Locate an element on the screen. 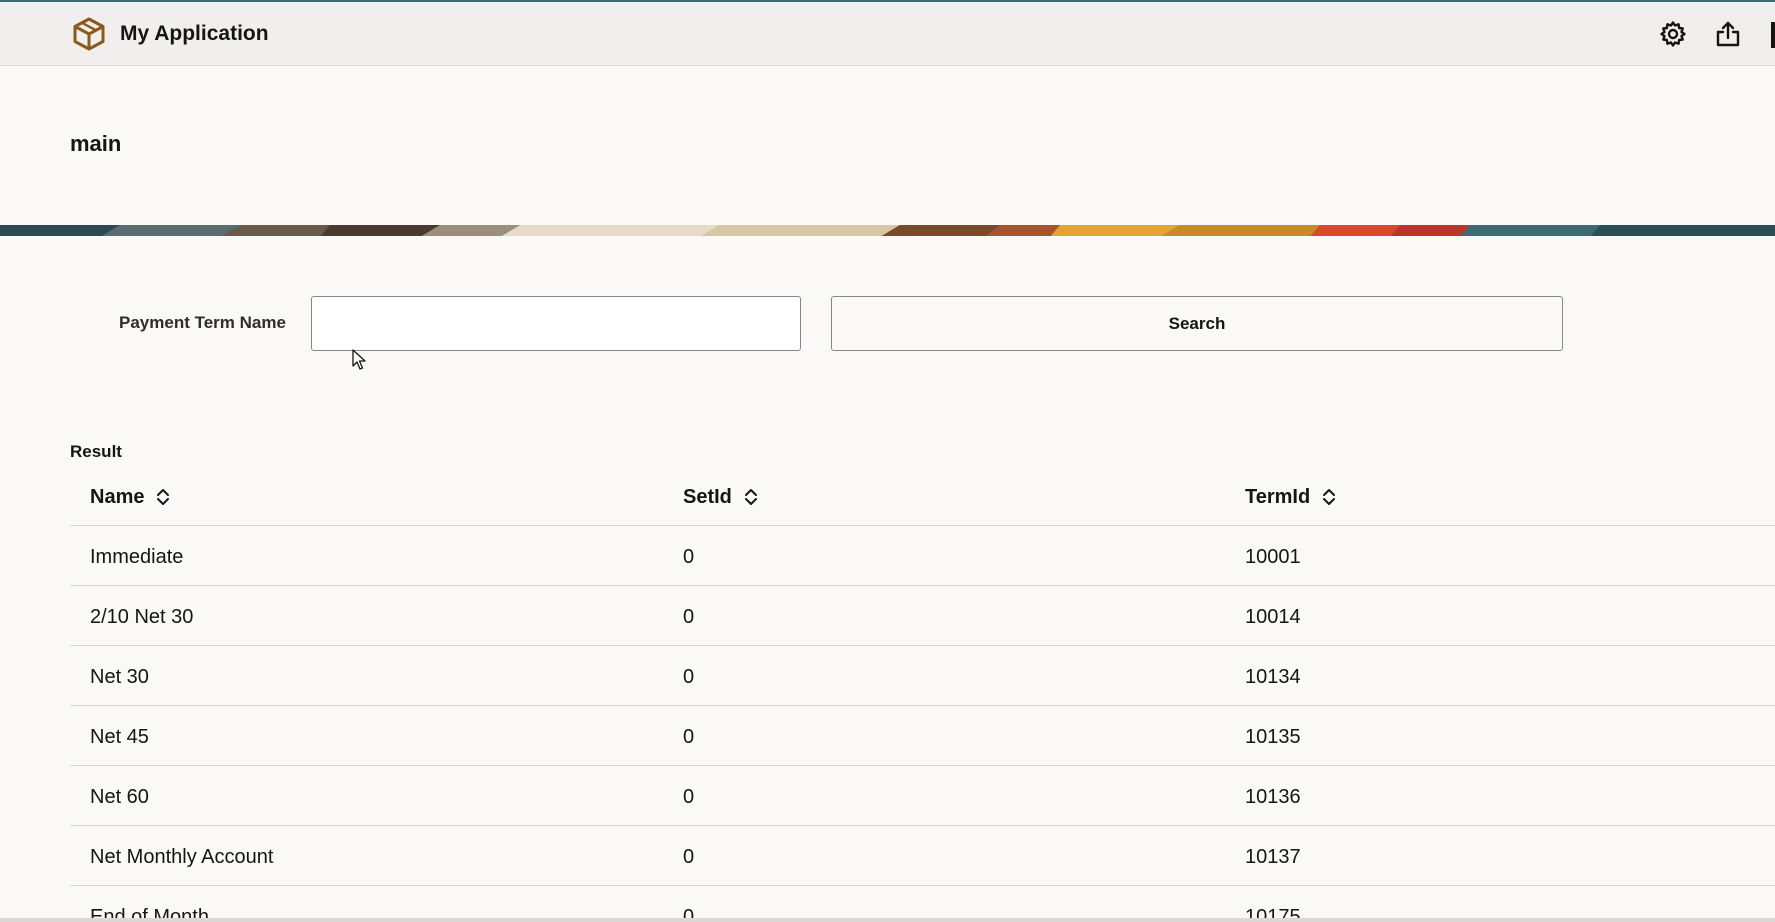  cell-name: 2/10 Net 30 is located at coordinates (142, 617).